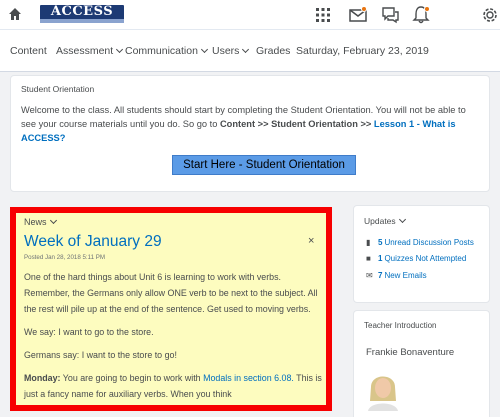 The height and width of the screenshot is (417, 500). What do you see at coordinates (380, 242) in the screenshot?
I see `update-count: 5` at bounding box center [380, 242].